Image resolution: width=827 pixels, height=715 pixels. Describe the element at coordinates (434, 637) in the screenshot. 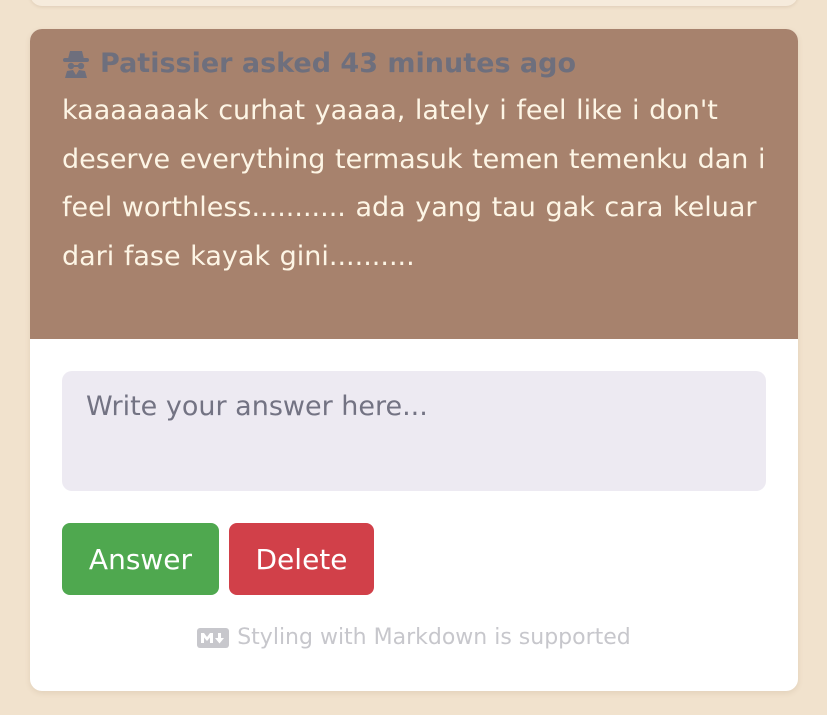

I see `markdown-note: Styling with Markdown is supported` at that location.